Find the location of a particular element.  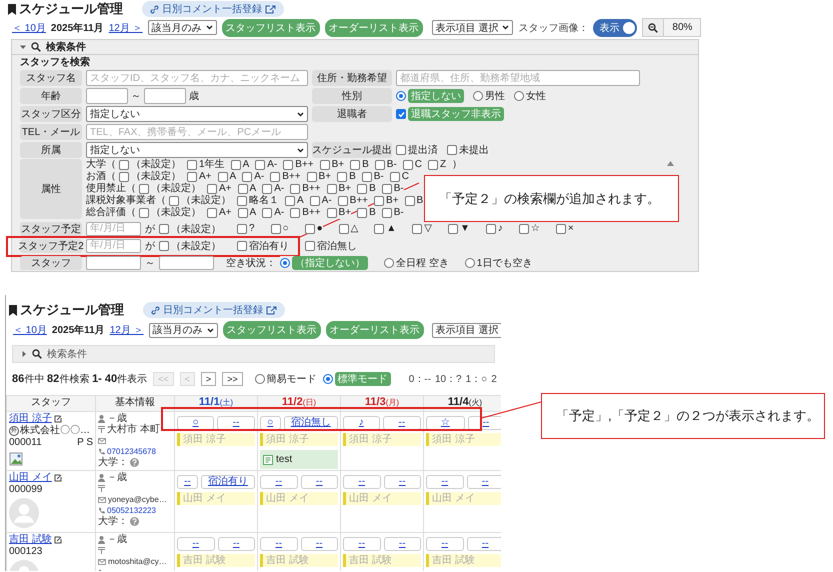

staff-name-link: 須田 涼子 is located at coordinates (30, 418).